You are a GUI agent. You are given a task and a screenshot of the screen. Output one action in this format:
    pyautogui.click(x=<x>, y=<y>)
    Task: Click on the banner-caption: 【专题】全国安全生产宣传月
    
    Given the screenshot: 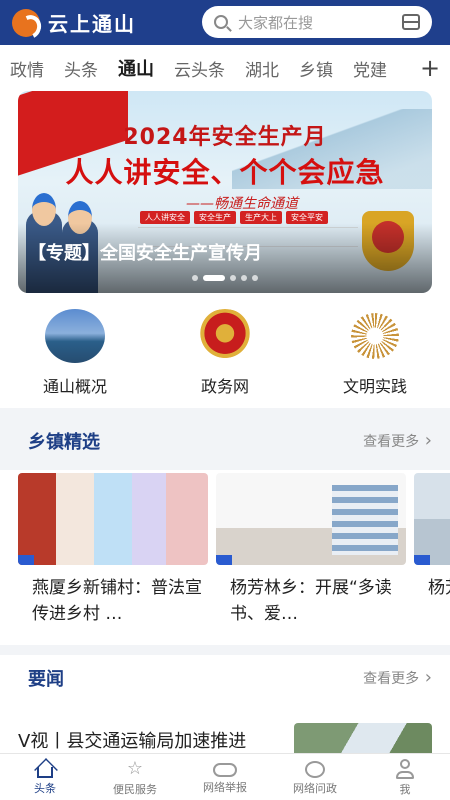 What is the action you would take?
    pyautogui.click(x=145, y=252)
    